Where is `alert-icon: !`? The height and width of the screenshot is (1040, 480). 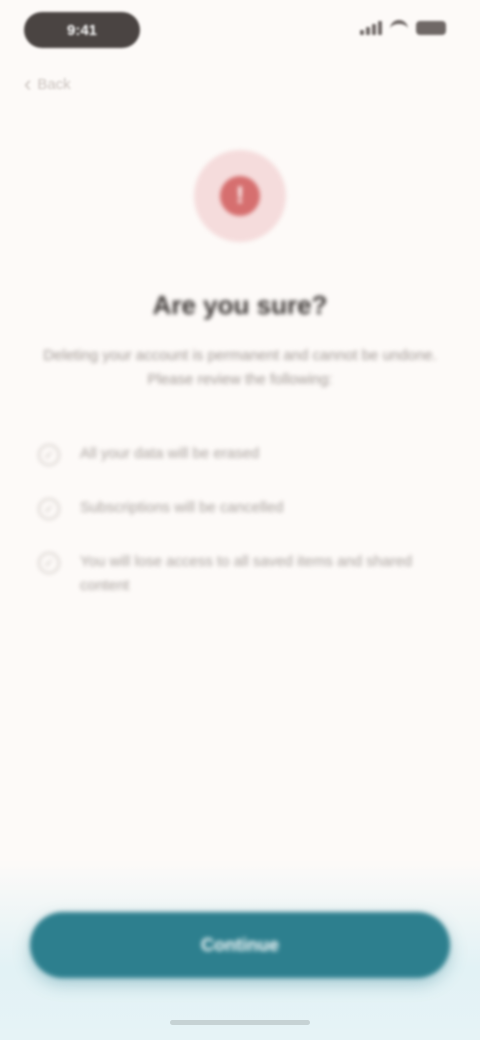 alert-icon: ! is located at coordinates (240, 196).